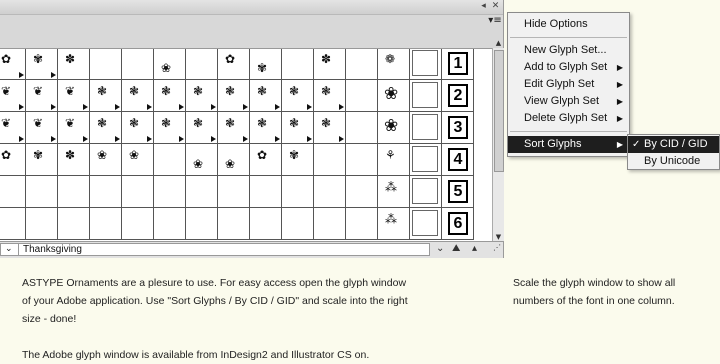 The image size is (720, 364). Describe the element at coordinates (458, 160) in the screenshot. I see `glyph-cell: 4` at that location.